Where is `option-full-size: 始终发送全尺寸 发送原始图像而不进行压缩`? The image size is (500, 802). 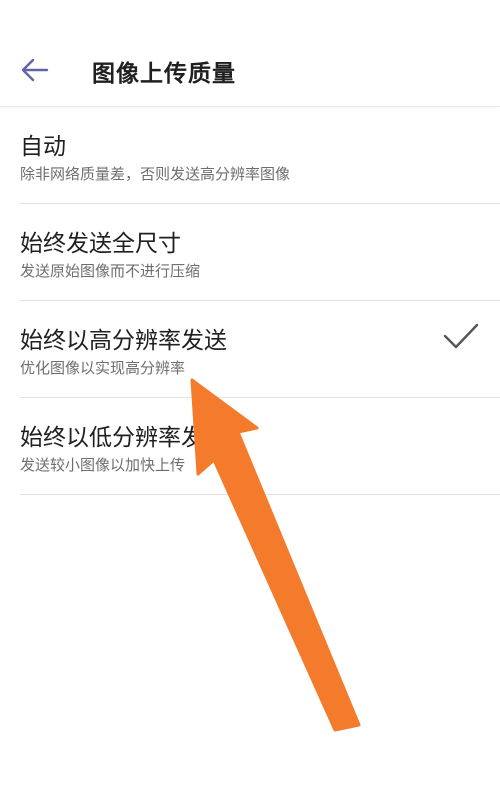 option-full-size: 始终发送全尺寸 发送原始图像而不进行压缩 is located at coordinates (260, 252).